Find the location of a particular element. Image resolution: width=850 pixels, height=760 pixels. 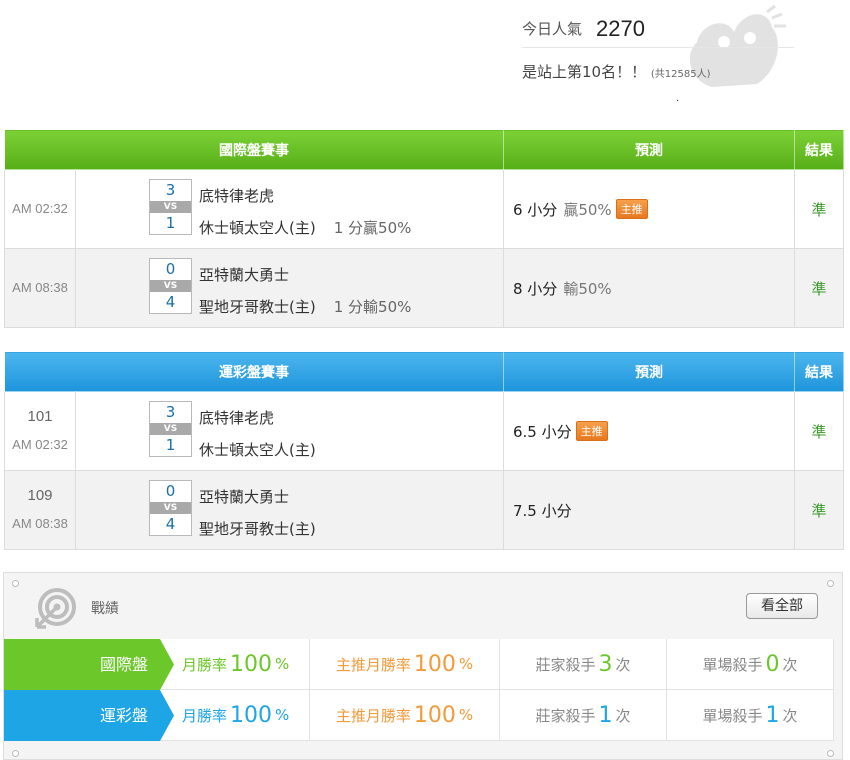

rank-text: 是站上第10名！！ is located at coordinates (584, 72).